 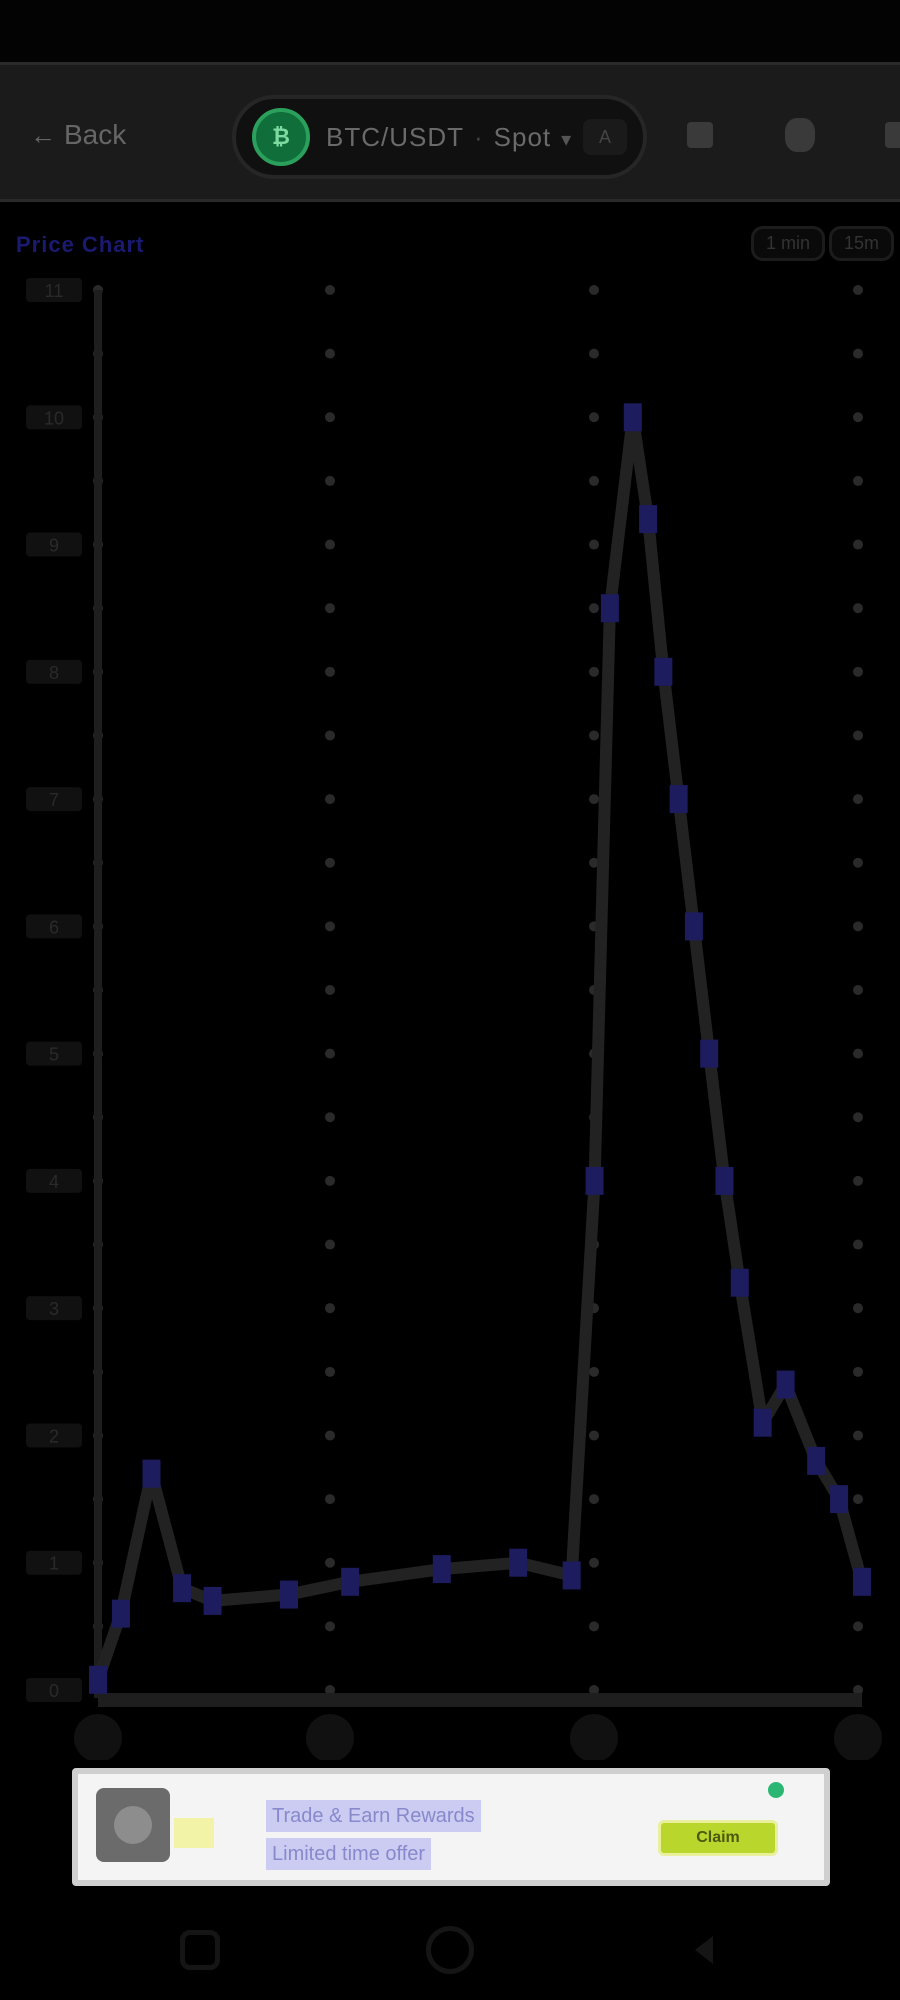 I want to click on promo-line-1: Trade & Earn Rewards, so click(x=373, y=1816).